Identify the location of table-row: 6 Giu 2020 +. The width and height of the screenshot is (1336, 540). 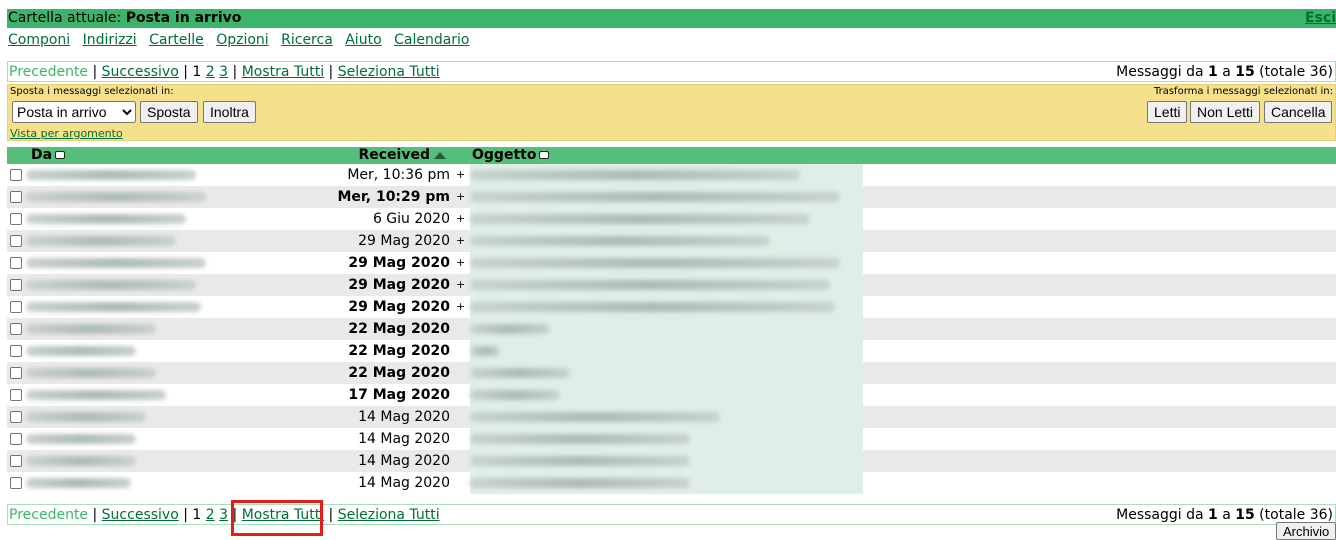
(671, 219).